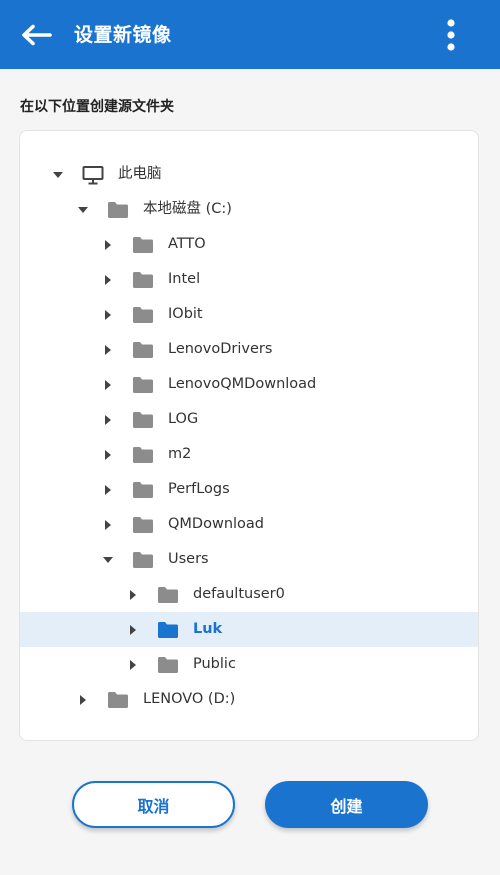  I want to click on tree-item-label: PerfLogs, so click(199, 489).